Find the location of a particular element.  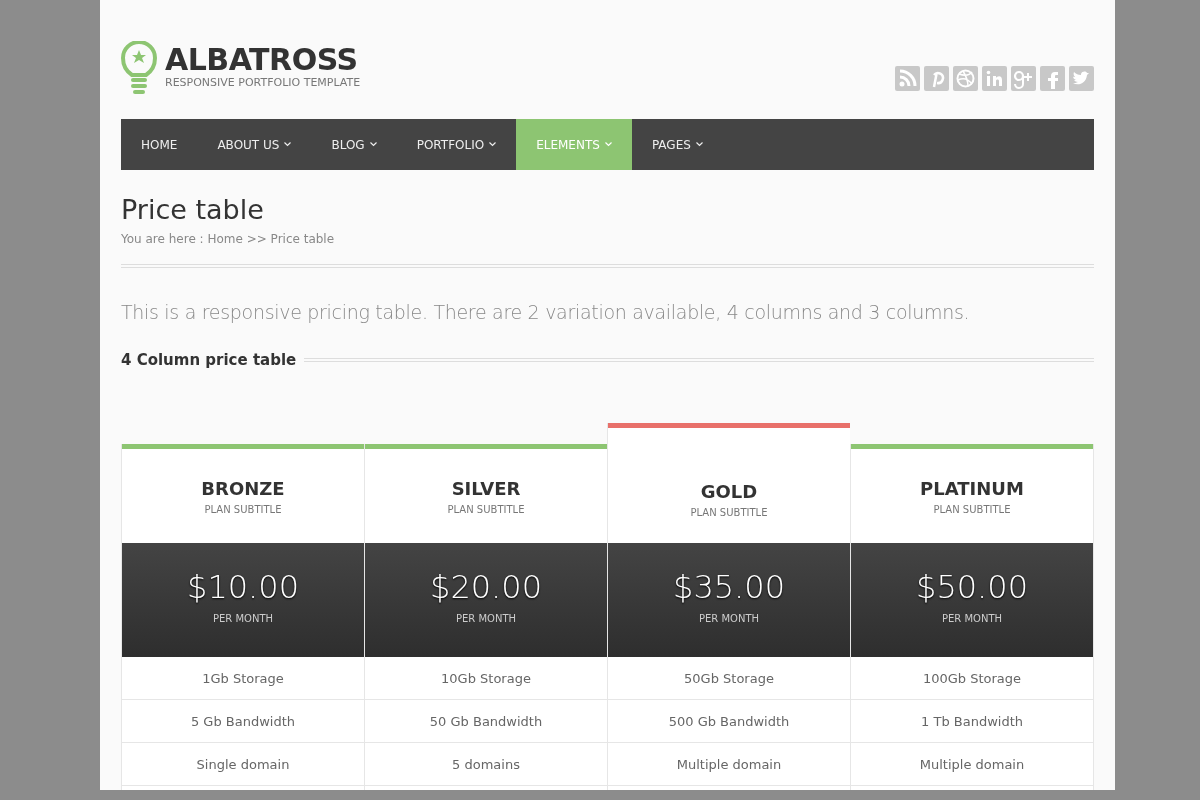

logo-tagline: RESPONSIVE PORTFOLIO TEMPLATE is located at coordinates (263, 82).